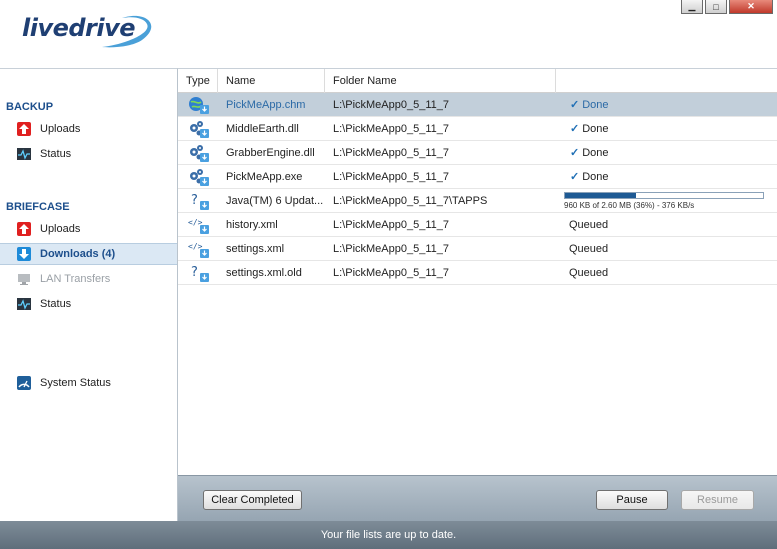 The height and width of the screenshot is (549, 777). Describe the element at coordinates (751, 7) in the screenshot. I see `close-button: ✕` at that location.